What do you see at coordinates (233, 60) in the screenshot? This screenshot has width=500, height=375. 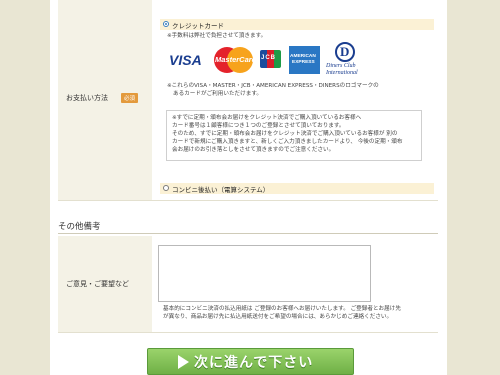 I see `mastercard-logo: MasterCard` at bounding box center [233, 60].